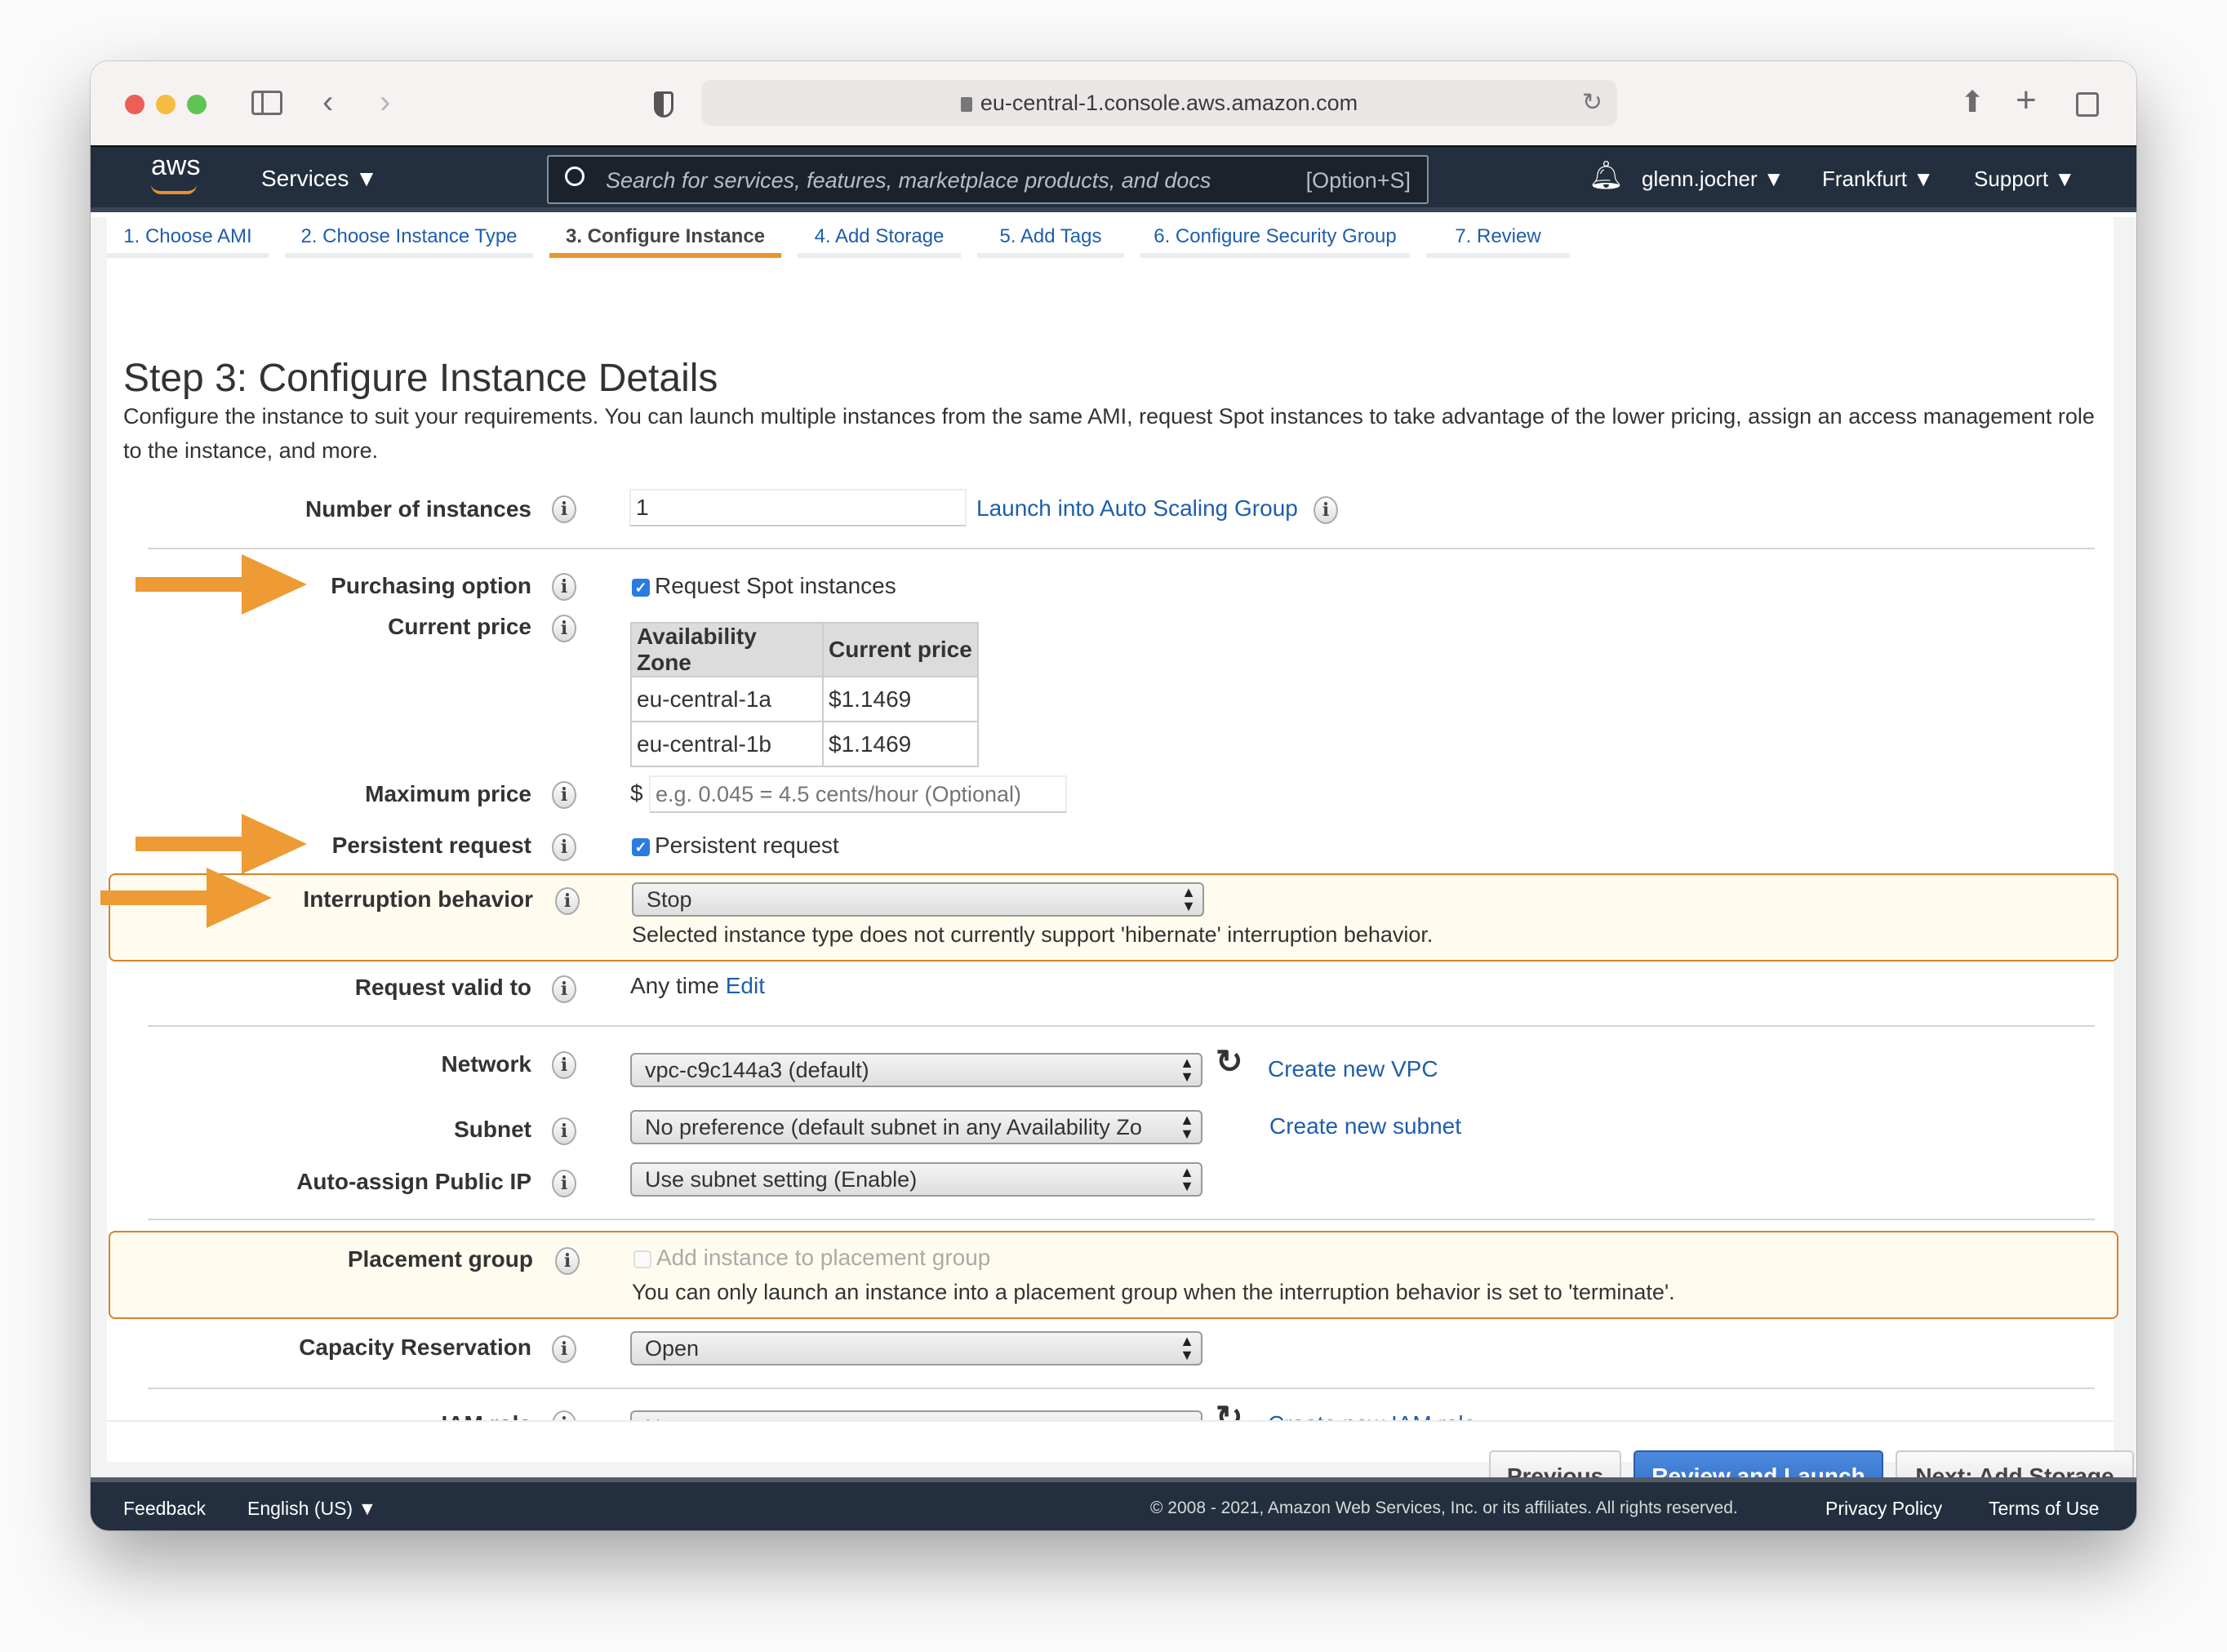  I want to click on column-header: Availability Zone, so click(727, 649).